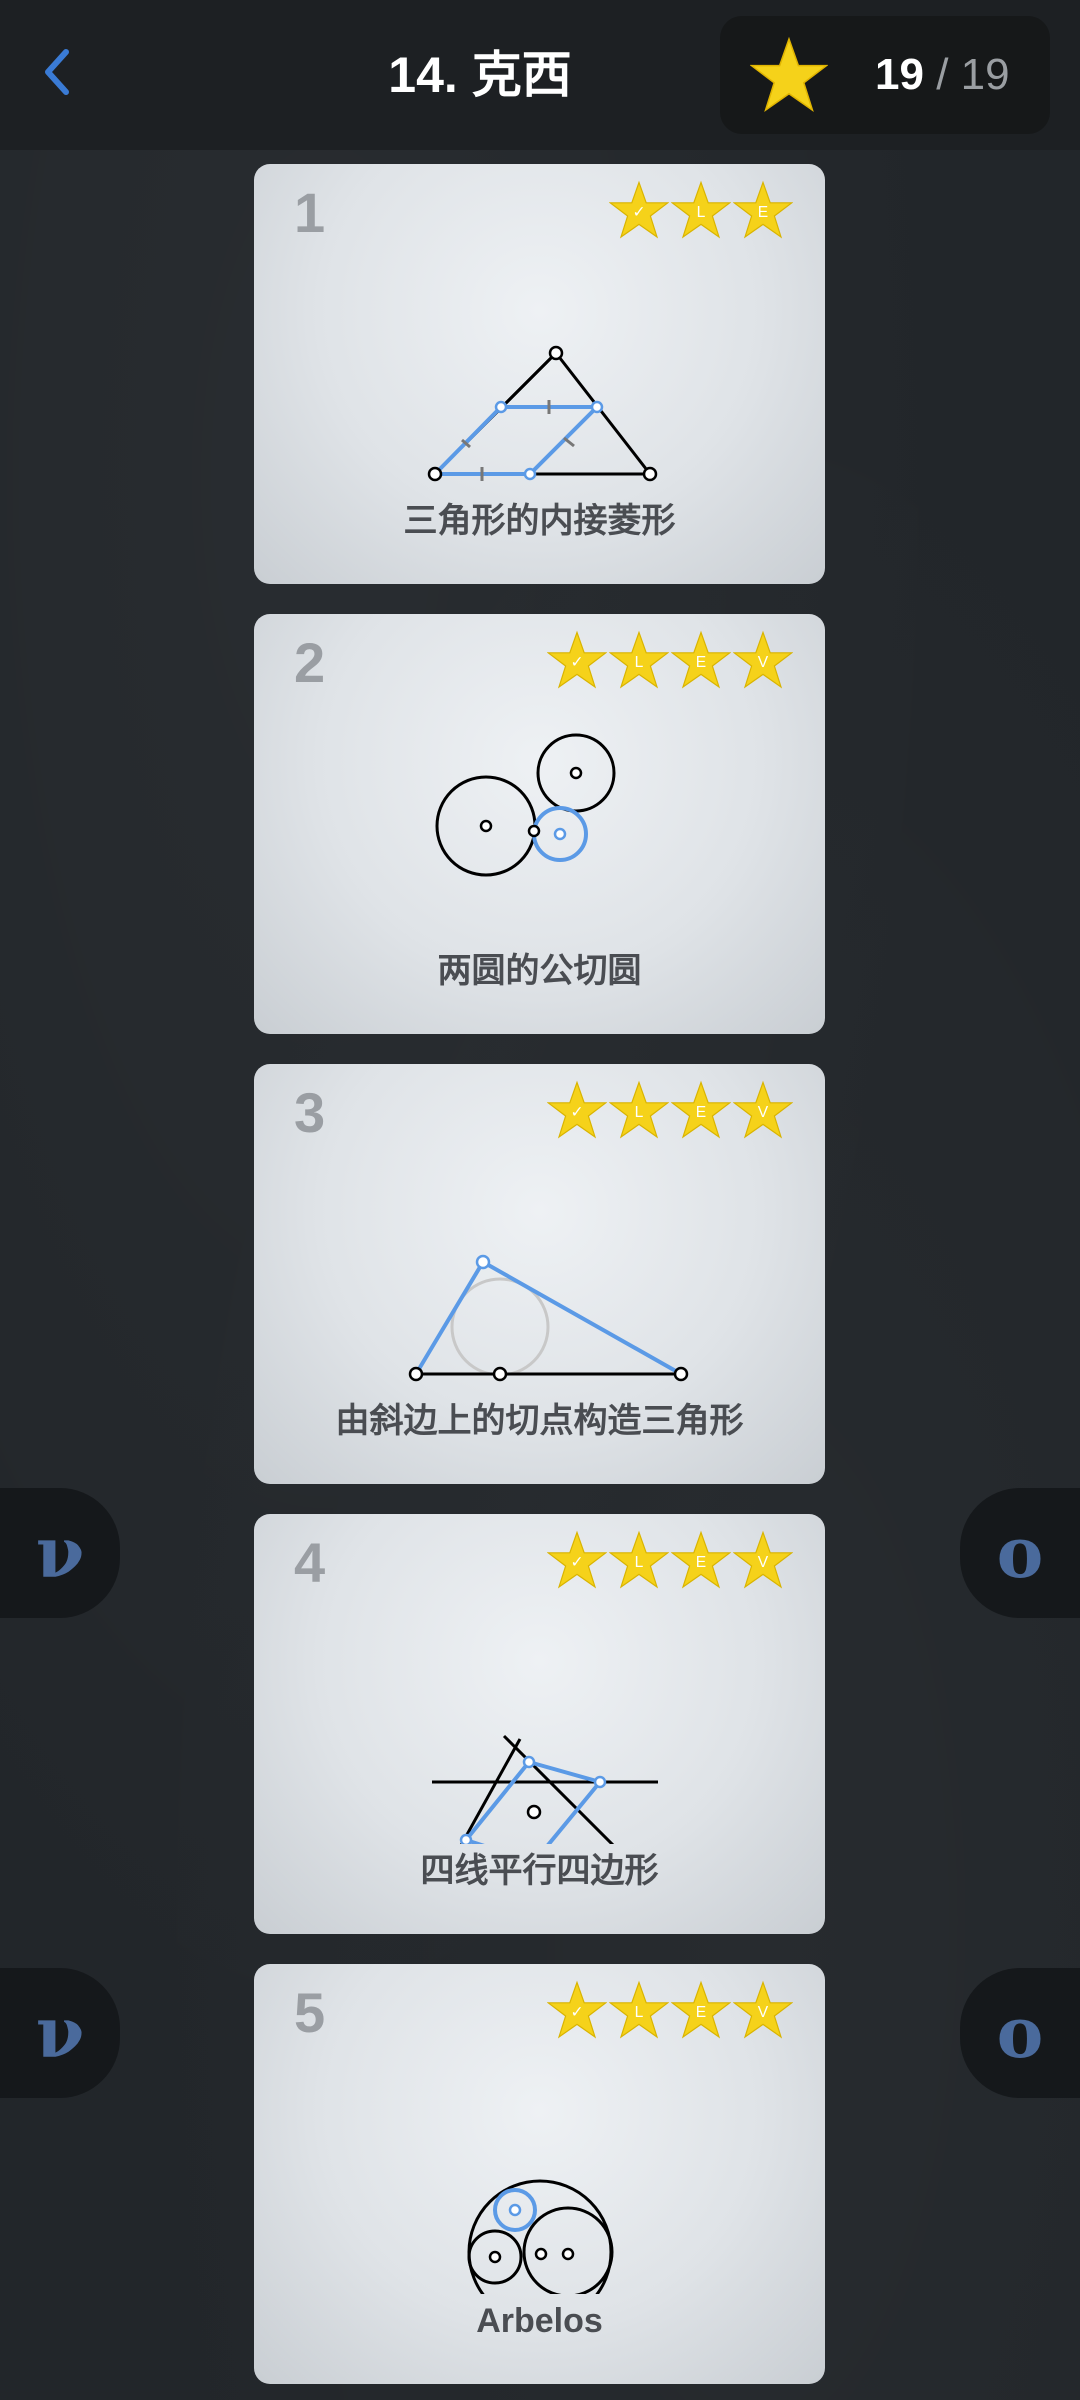 Image resolution: width=1080 pixels, height=2400 pixels. I want to click on level-number: 2, so click(310, 662).